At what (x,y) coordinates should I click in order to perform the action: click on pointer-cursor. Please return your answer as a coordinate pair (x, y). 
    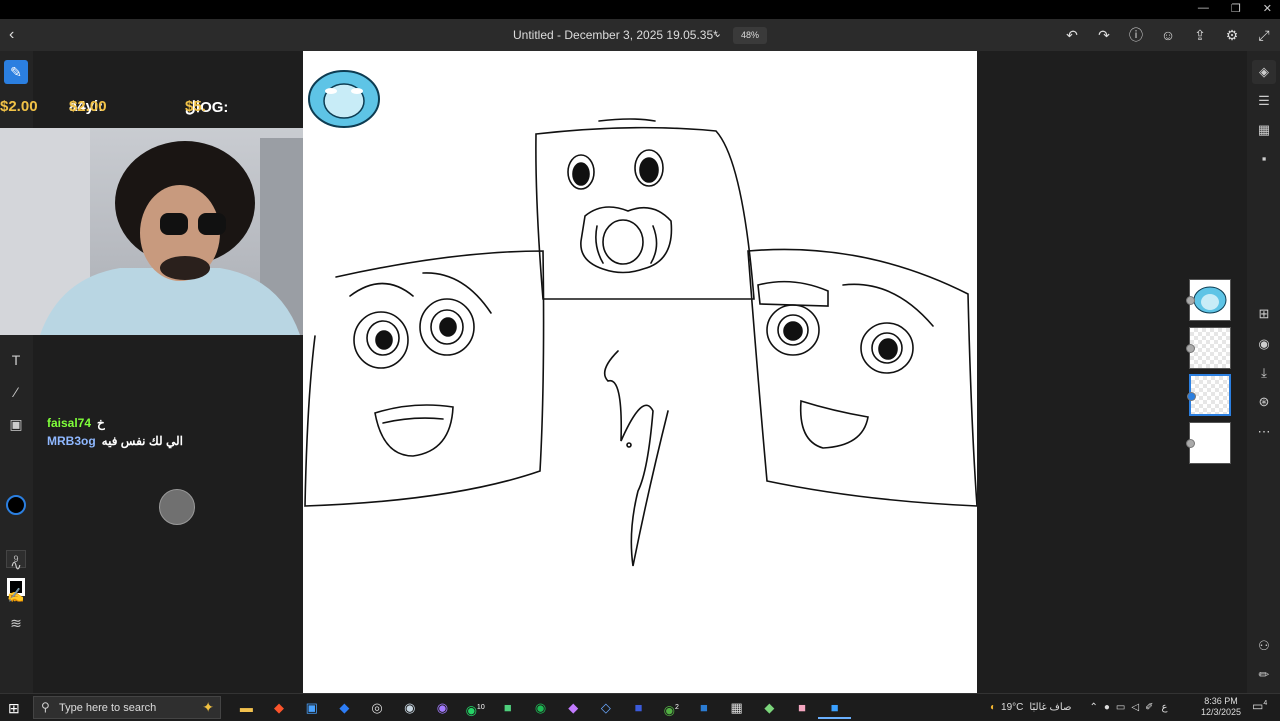
    Looking at the image, I should click on (177, 507).